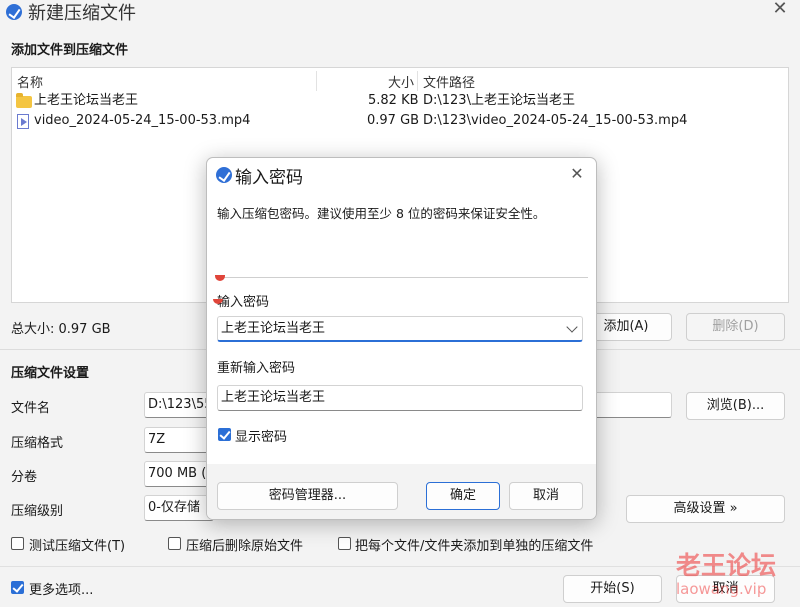 The image size is (800, 607). What do you see at coordinates (735, 327) in the screenshot?
I see `delete-button: 删除(D)` at bounding box center [735, 327].